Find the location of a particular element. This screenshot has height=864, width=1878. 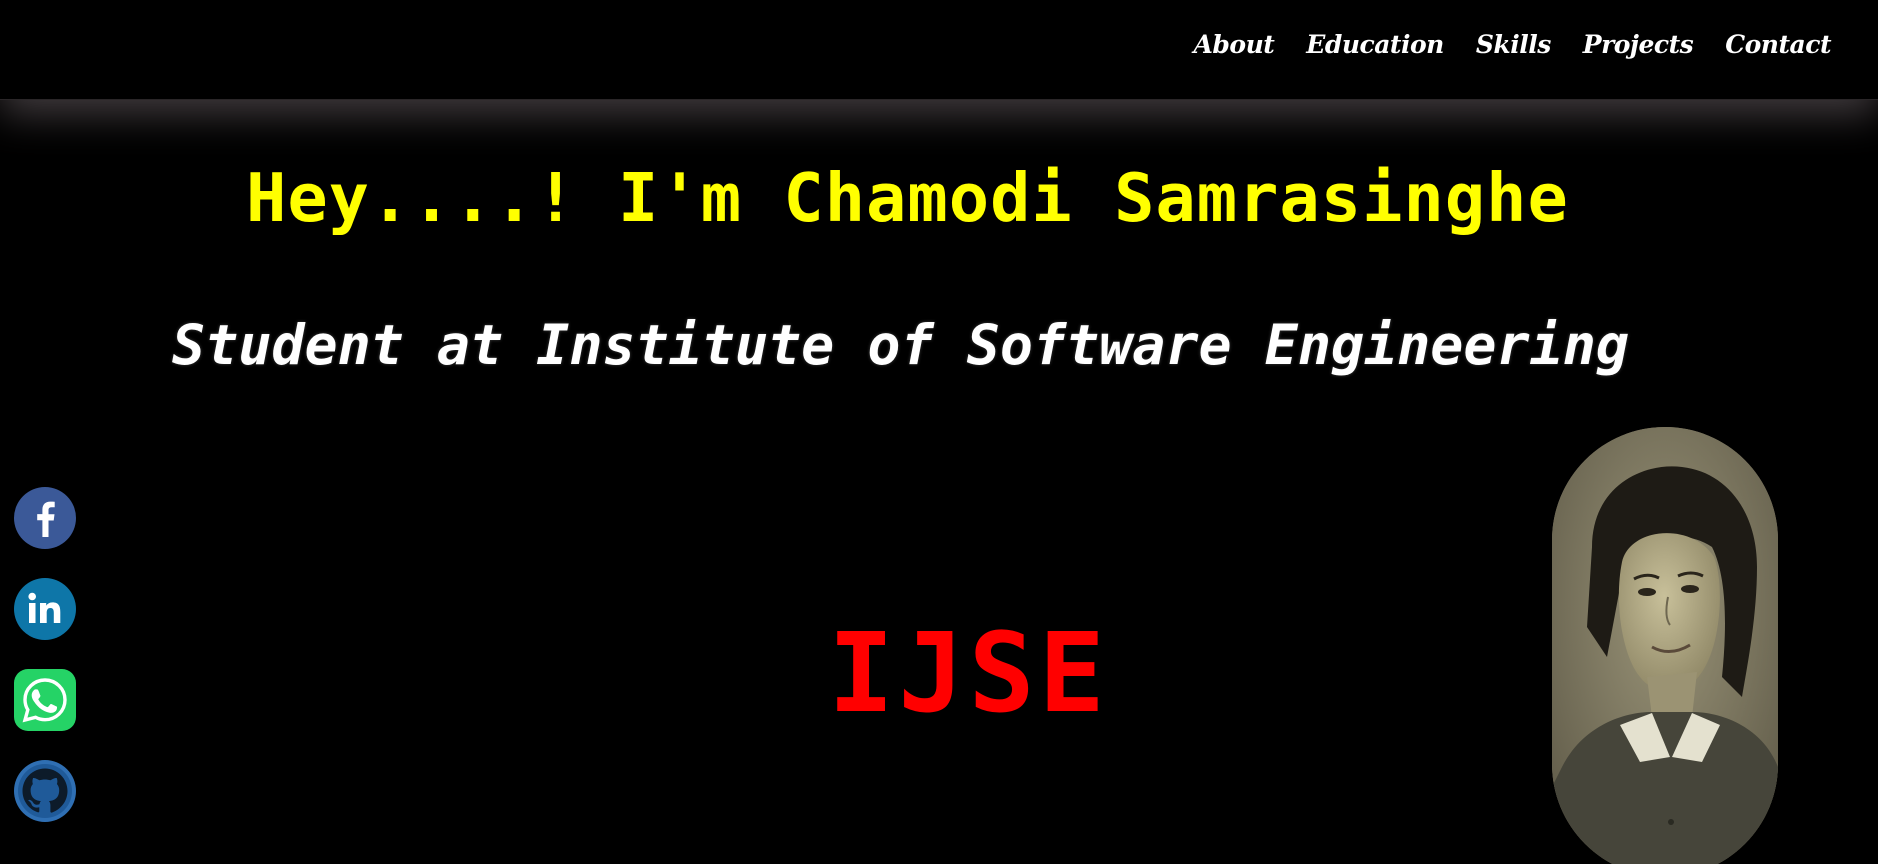

nav-link-contact: Contact is located at coordinates (1778, 44).